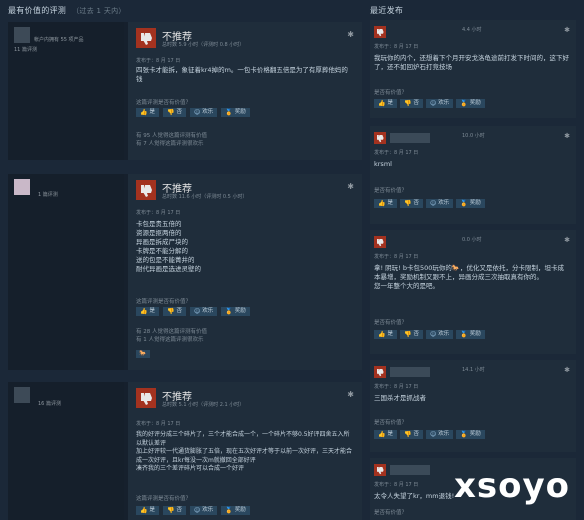 Image resolution: width=584 pixels, height=520 pixels. What do you see at coordinates (67, 10) in the screenshot?
I see `most-helpful-header: 最有价值的评测 （过去 1 天内）` at bounding box center [67, 10].